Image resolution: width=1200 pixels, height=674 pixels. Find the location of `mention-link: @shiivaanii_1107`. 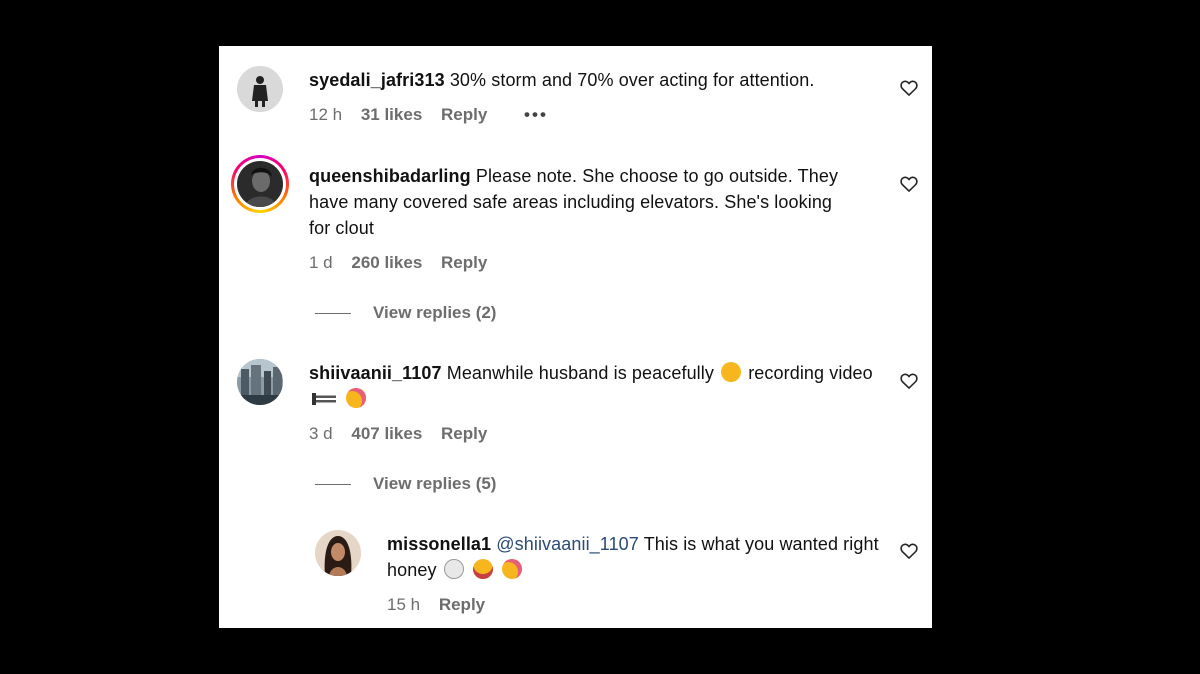

mention-link: @shiivaanii_1107 is located at coordinates (567, 544).